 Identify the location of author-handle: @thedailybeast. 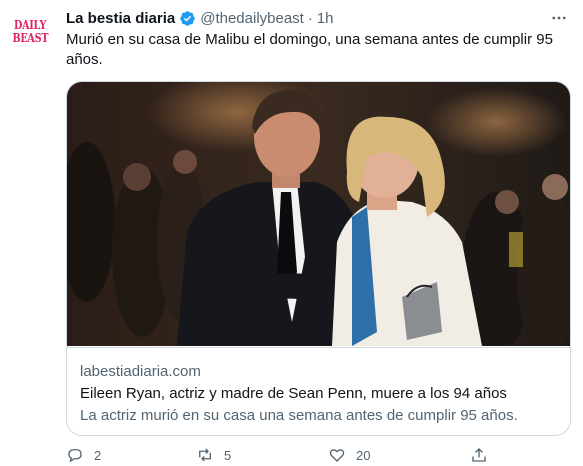
(252, 18).